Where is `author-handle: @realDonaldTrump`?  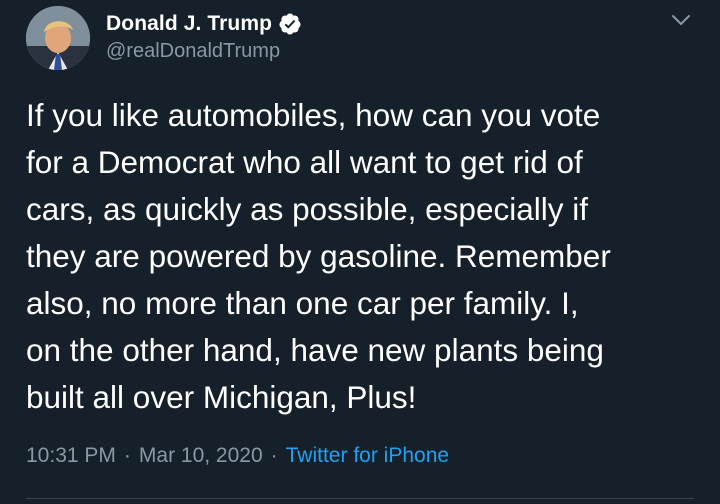 author-handle: @realDonaldTrump is located at coordinates (193, 51).